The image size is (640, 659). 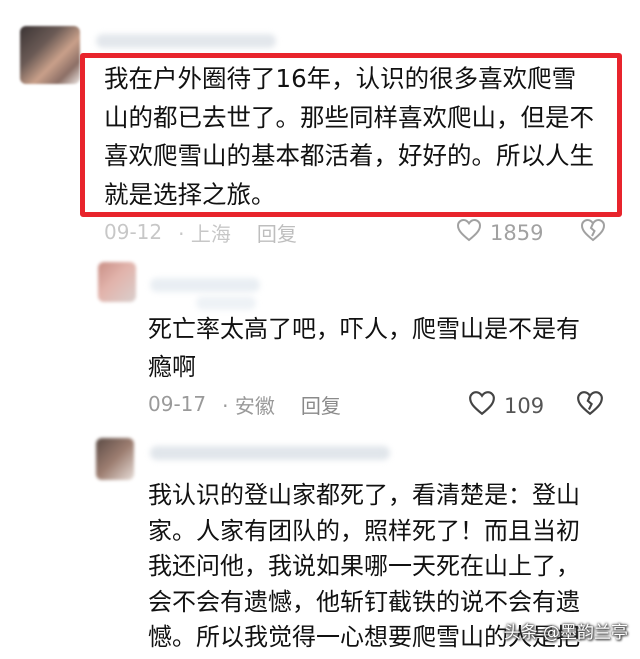 What do you see at coordinates (524, 405) in the screenshot?
I see `like-count: 109` at bounding box center [524, 405].